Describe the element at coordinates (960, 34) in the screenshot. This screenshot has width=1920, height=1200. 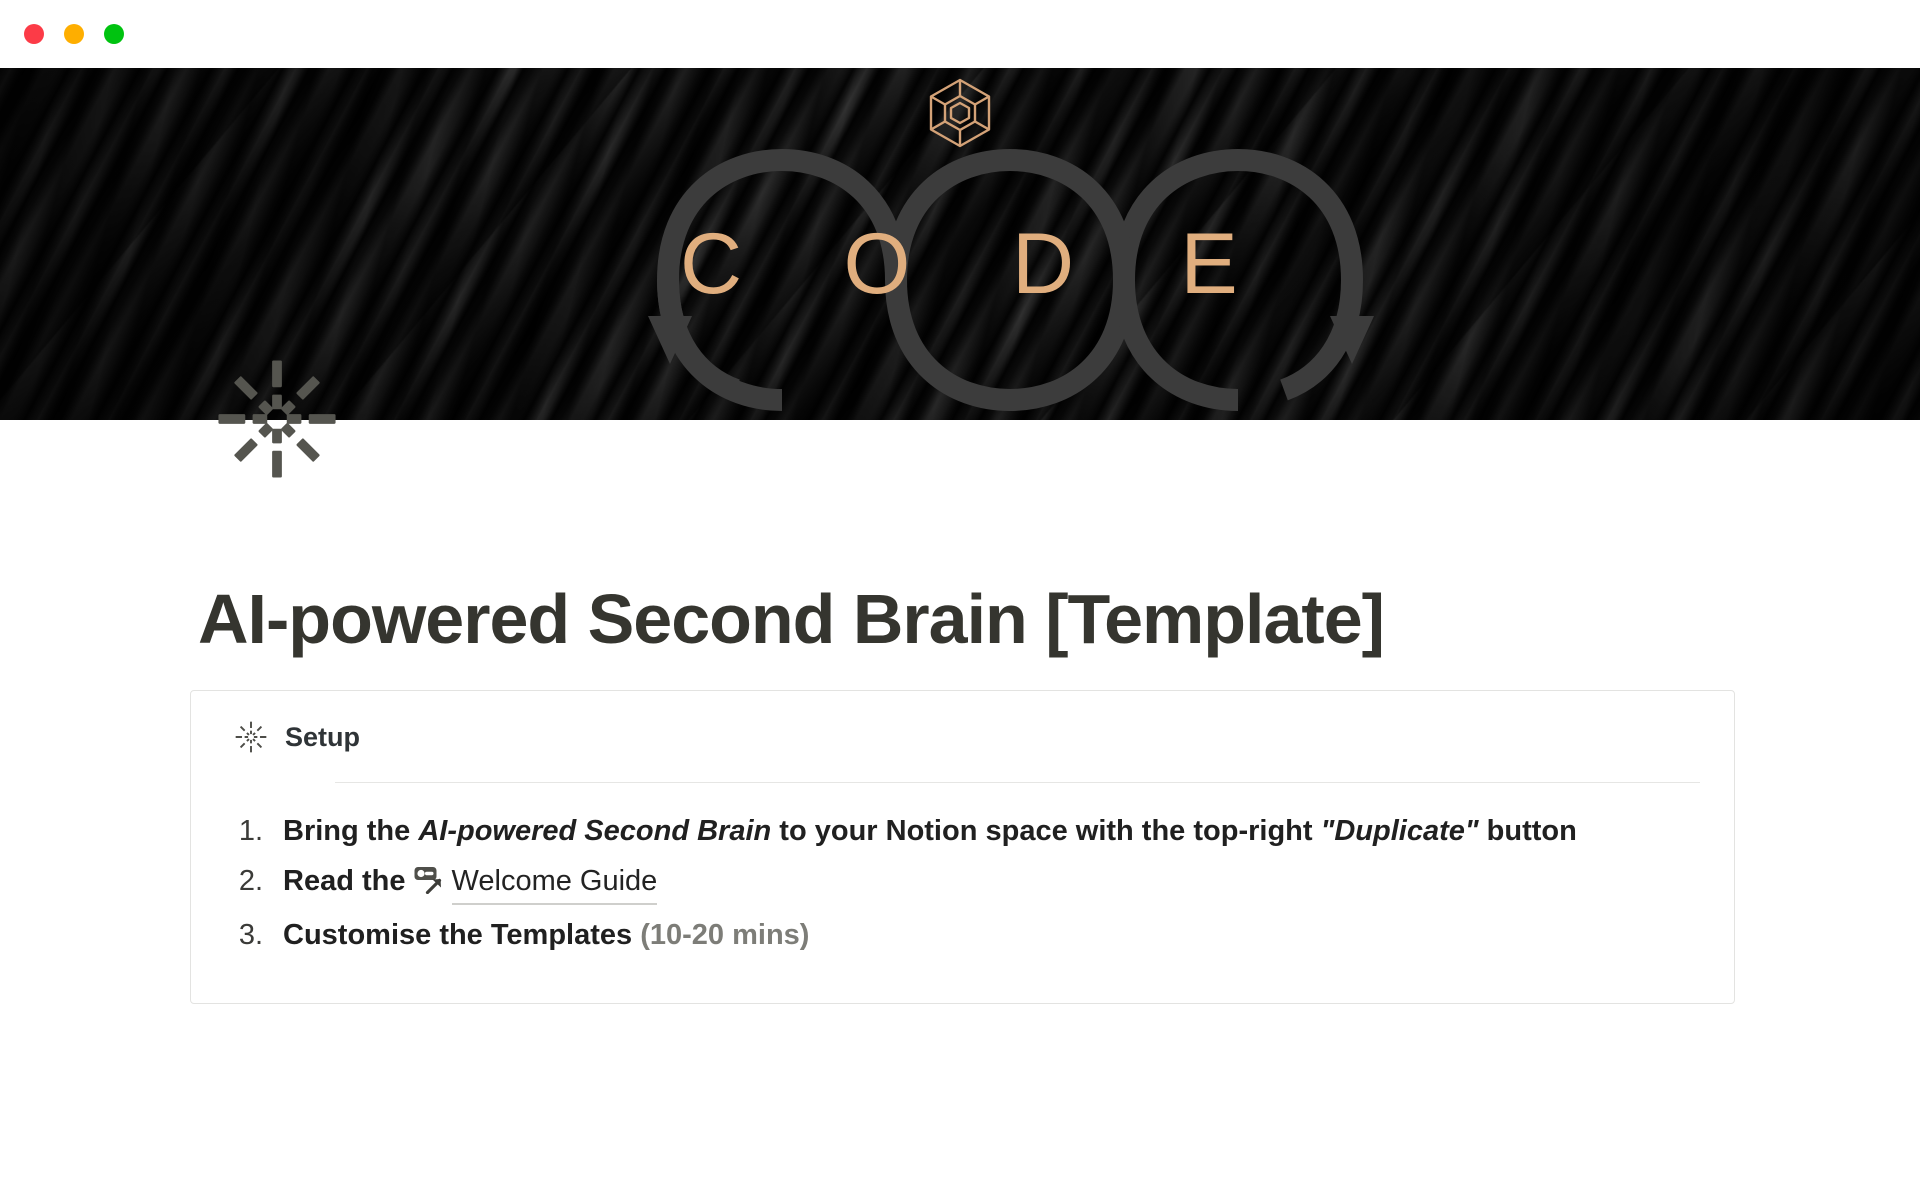
I see `window-titlebar` at that location.